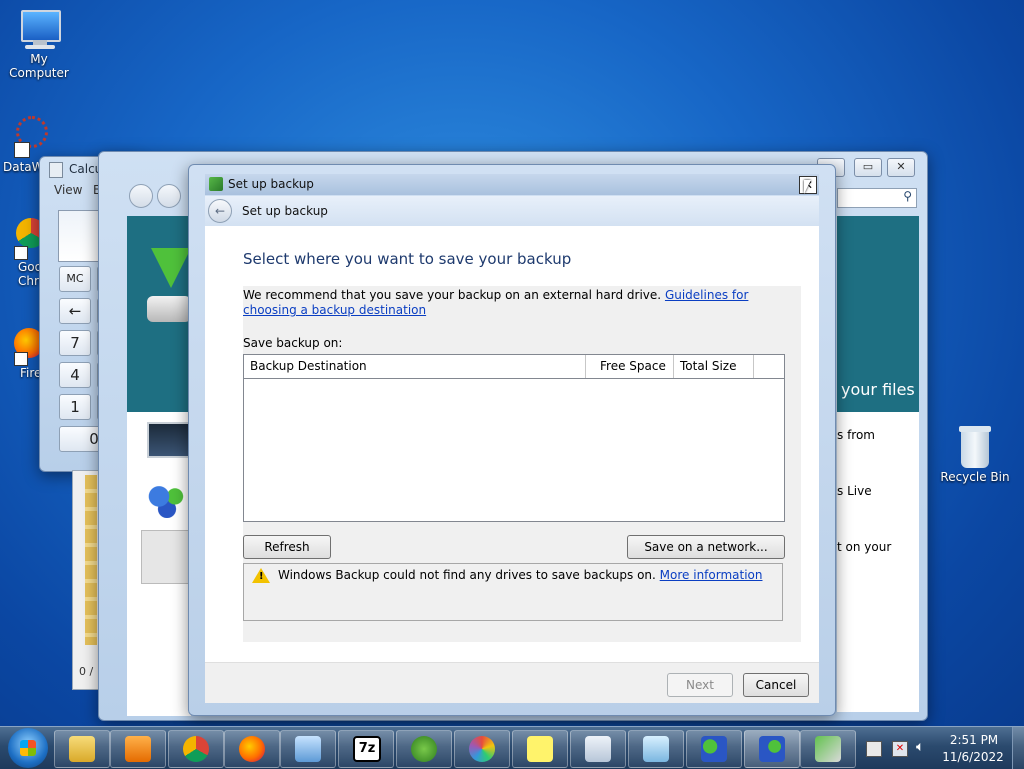 The width and height of the screenshot is (1024, 769). I want to click on computer-icon, so click(39, 30).